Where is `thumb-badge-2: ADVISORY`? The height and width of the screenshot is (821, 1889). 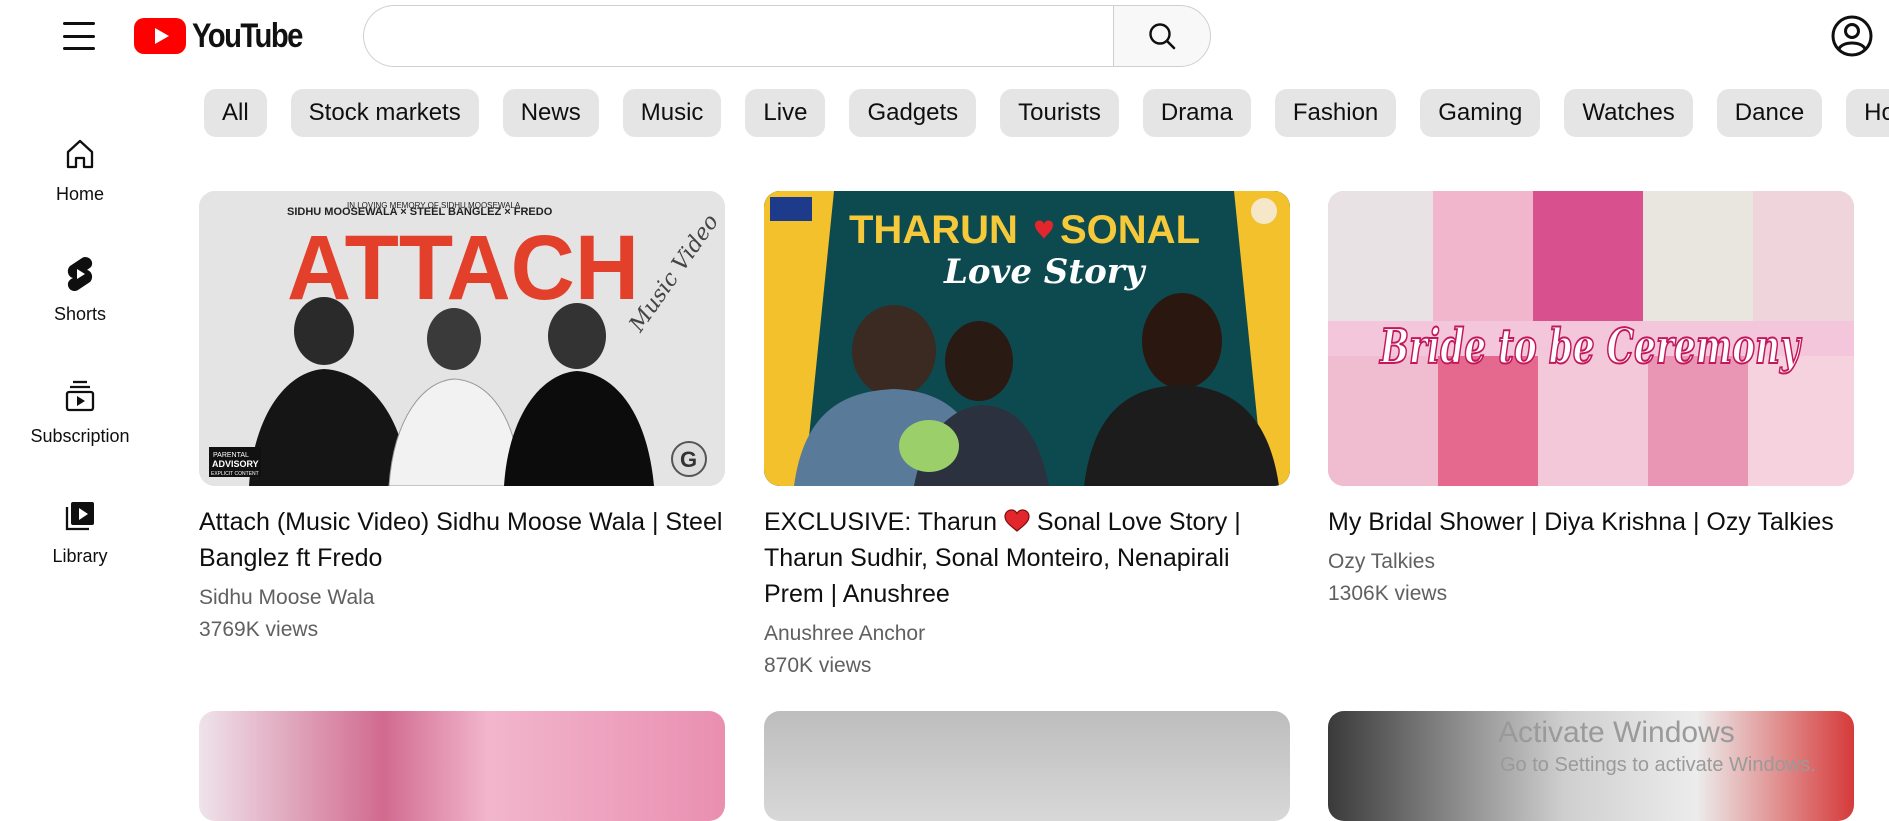
thumb-badge-2: ADVISORY is located at coordinates (235, 464).